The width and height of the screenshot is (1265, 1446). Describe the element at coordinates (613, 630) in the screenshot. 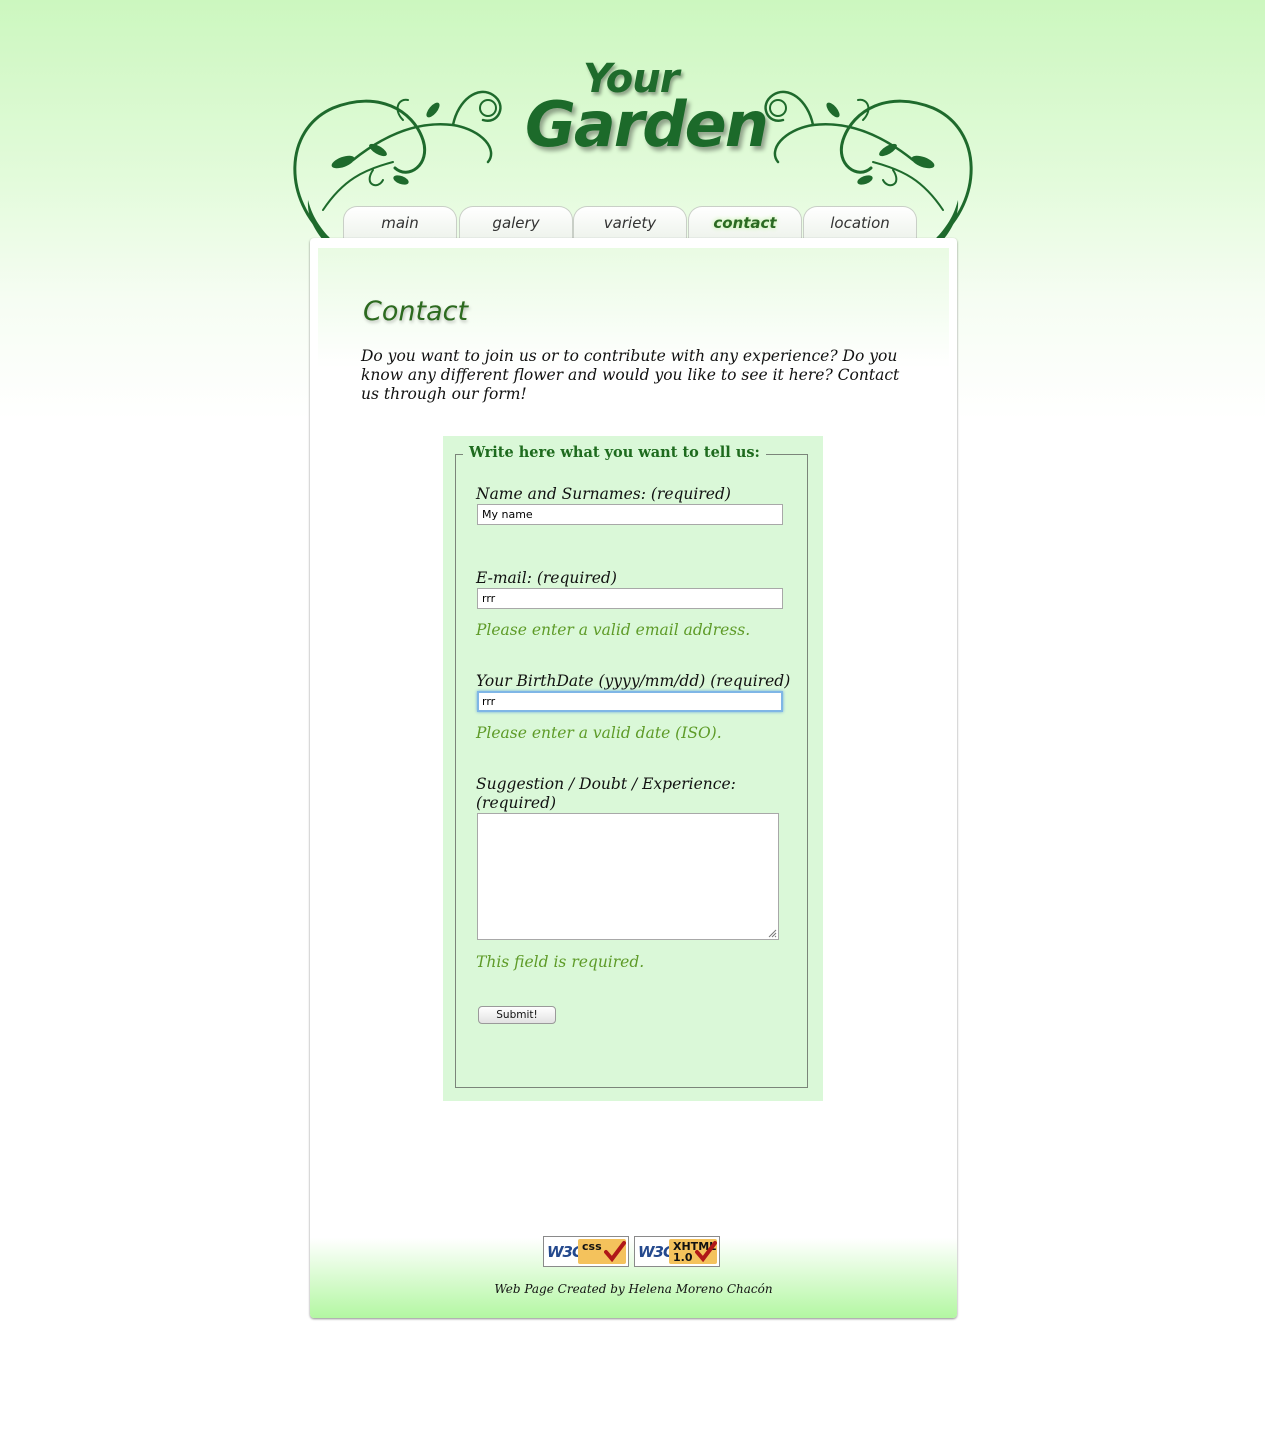

I see `email-error-message: Please enter a valid email address.` at that location.